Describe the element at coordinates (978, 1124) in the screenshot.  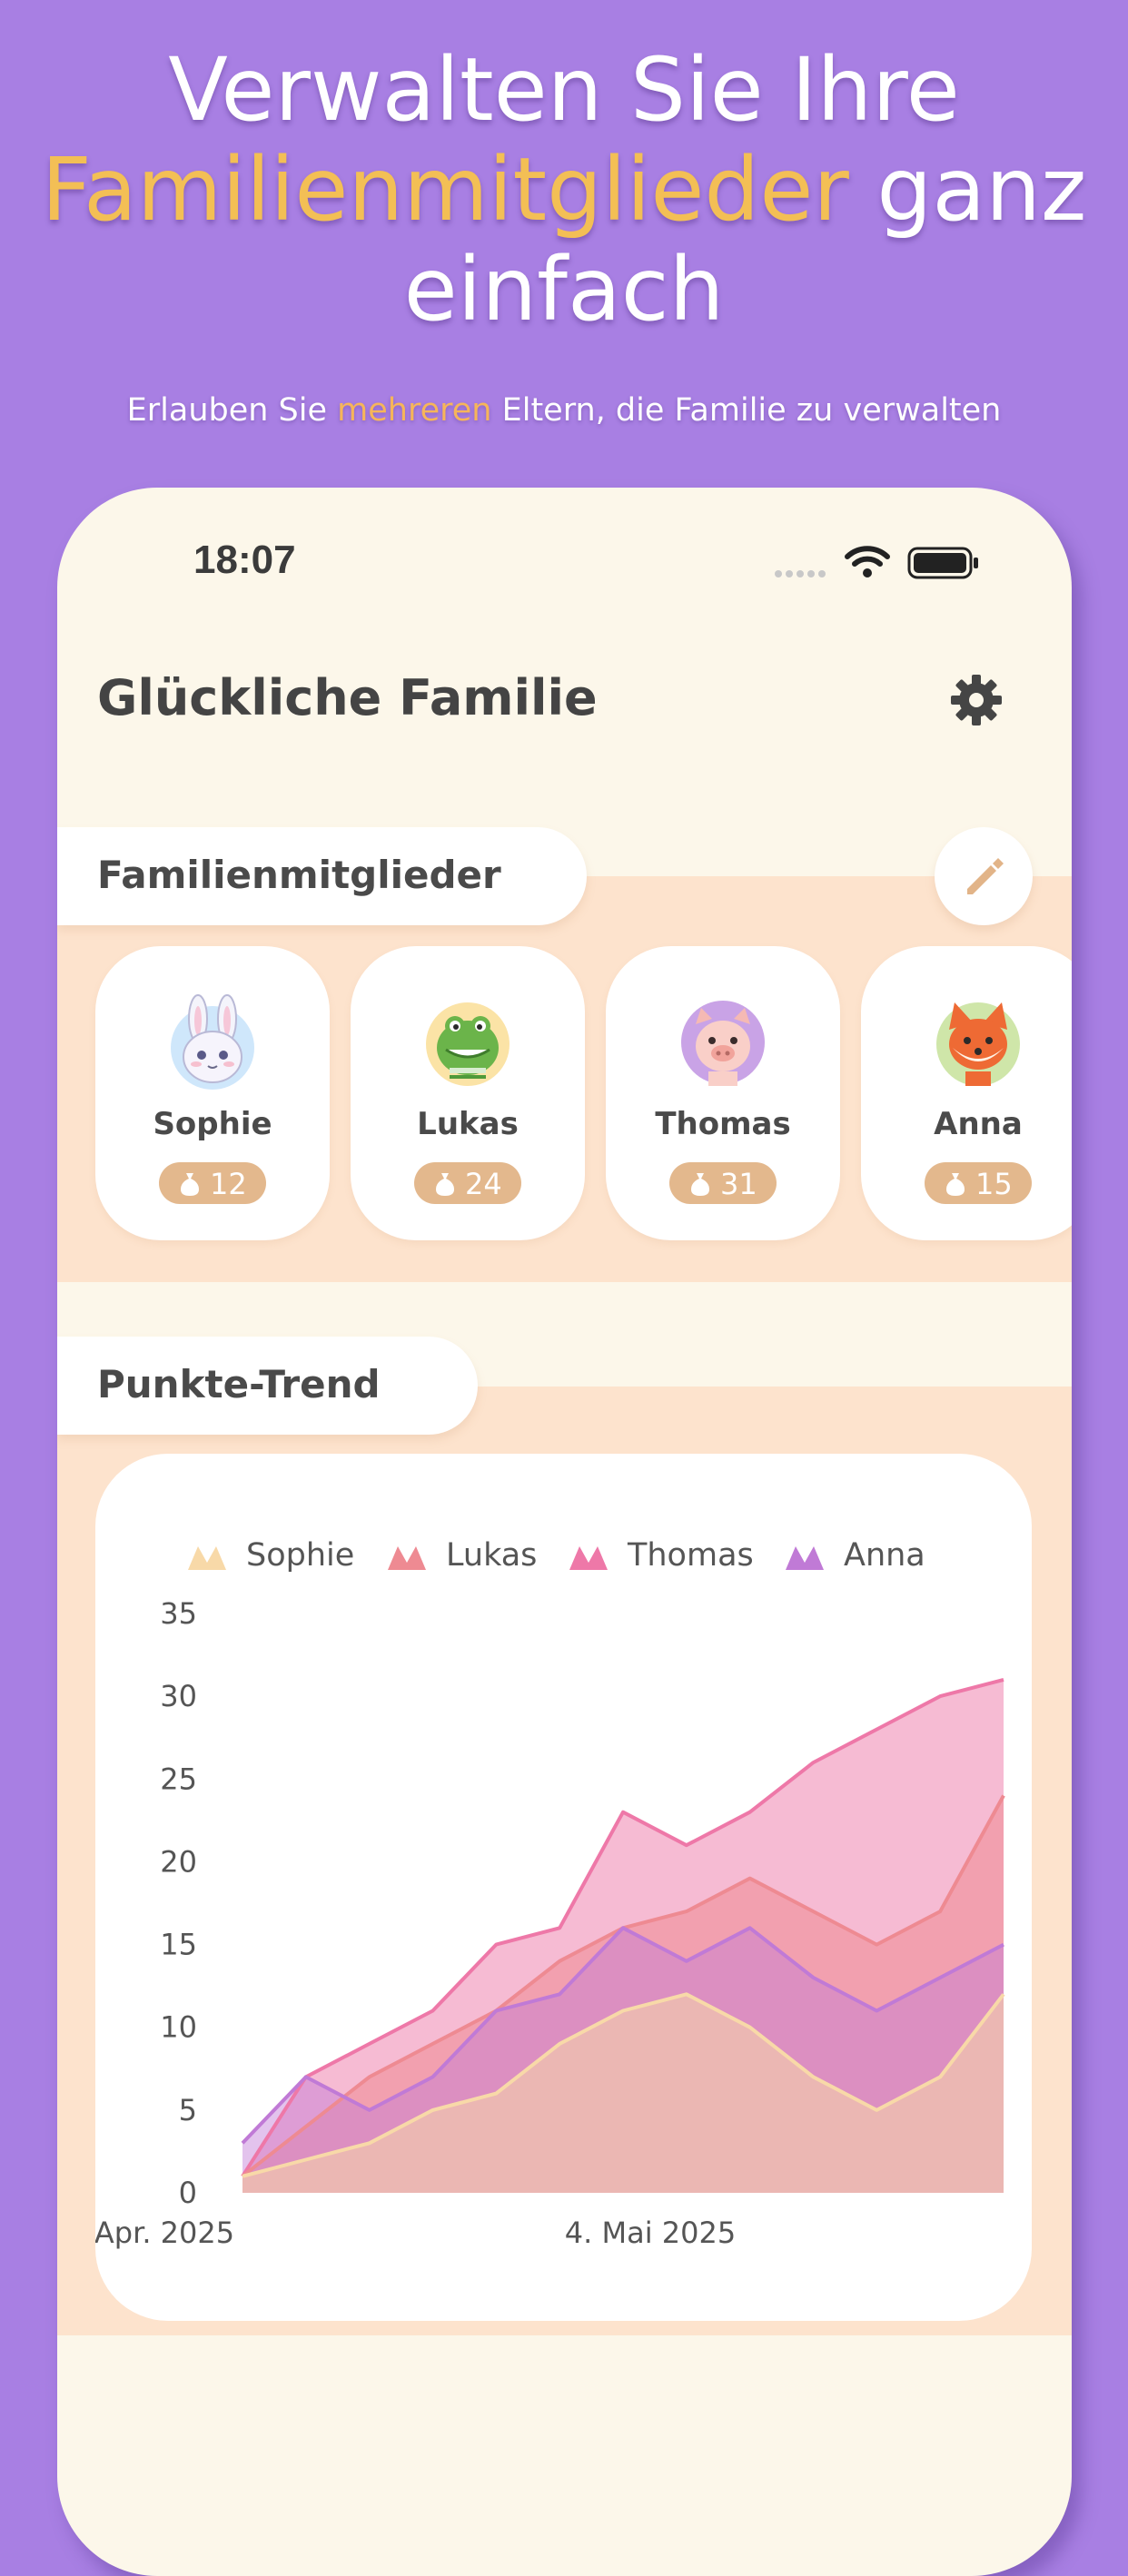
I see `member-name: Anna` at that location.